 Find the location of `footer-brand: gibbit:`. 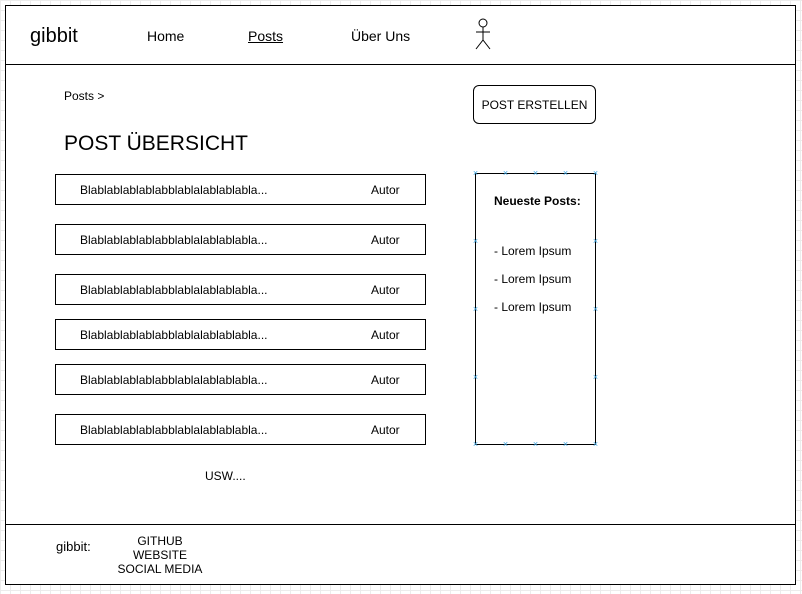

footer-brand: gibbit: is located at coordinates (73, 546).